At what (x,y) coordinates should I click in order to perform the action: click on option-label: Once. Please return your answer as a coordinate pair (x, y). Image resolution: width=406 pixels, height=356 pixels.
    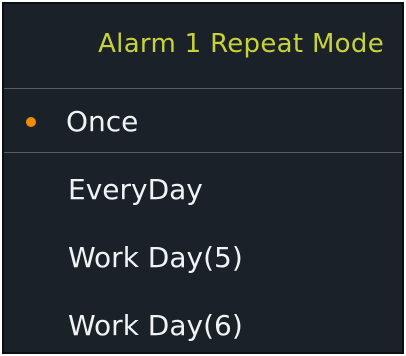
    Looking at the image, I should click on (102, 121).